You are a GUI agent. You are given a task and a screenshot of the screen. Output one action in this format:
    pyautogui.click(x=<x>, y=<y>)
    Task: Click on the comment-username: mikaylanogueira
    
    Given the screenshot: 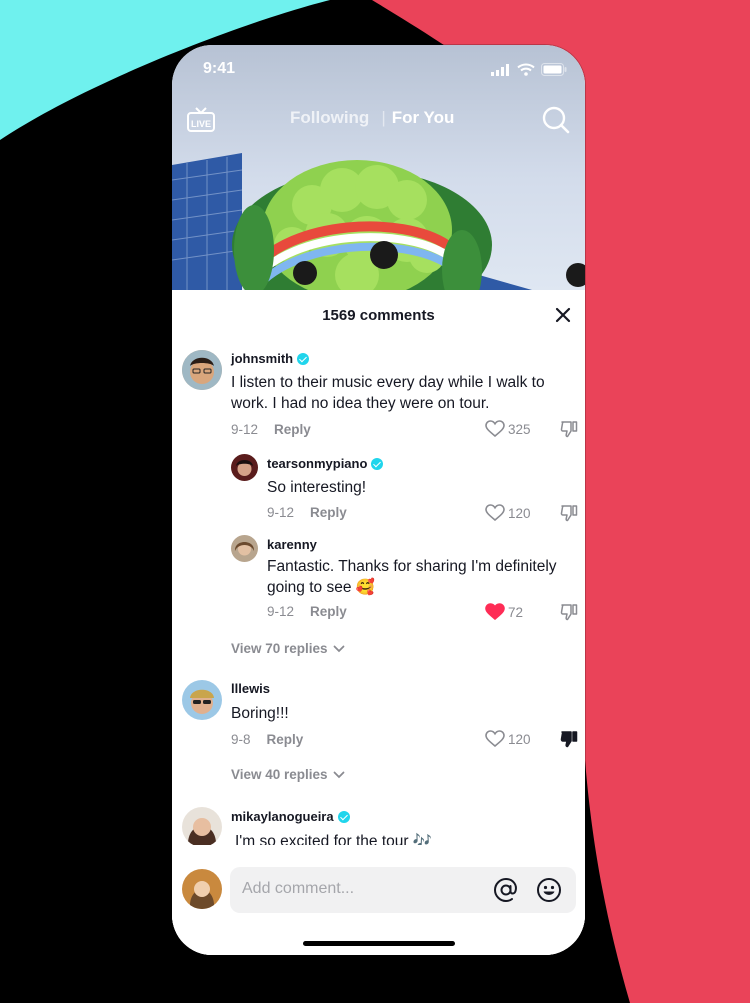 What is the action you would take?
    pyautogui.click(x=290, y=816)
    